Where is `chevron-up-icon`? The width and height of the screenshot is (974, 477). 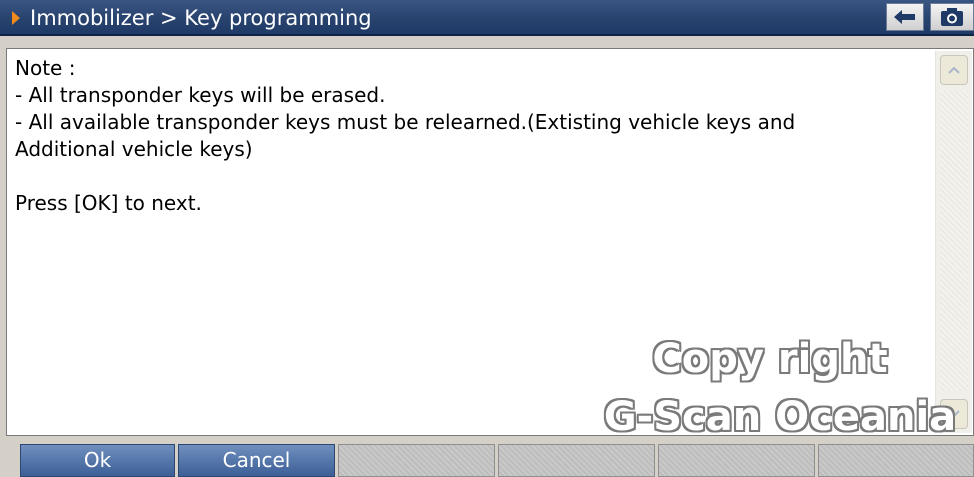 chevron-up-icon is located at coordinates (954, 70).